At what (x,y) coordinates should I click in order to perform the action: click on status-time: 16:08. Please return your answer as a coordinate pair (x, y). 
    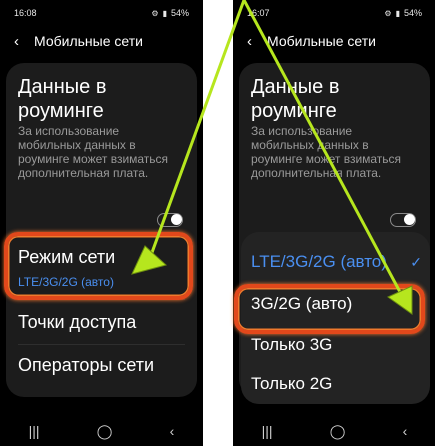
    Looking at the image, I should click on (25, 13).